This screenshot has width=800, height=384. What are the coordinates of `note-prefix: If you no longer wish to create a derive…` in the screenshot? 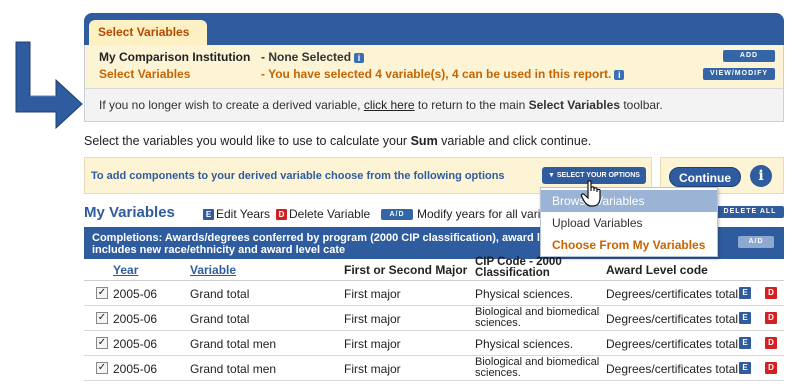 It's located at (230, 105).